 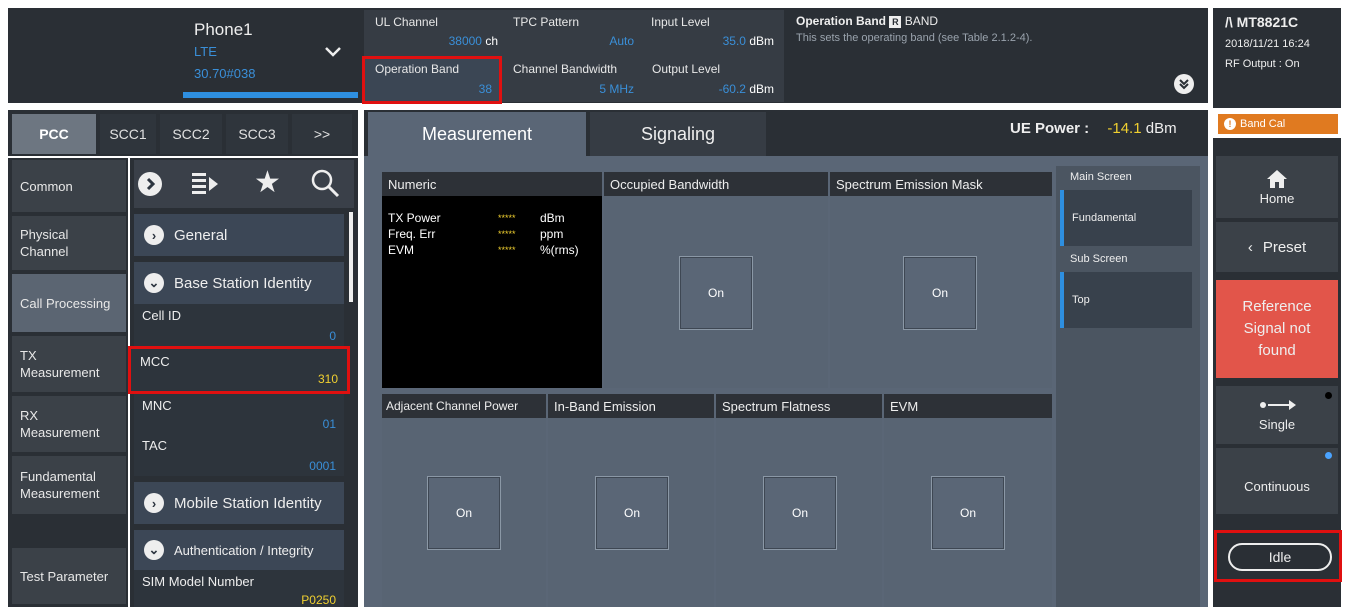 What do you see at coordinates (269, 183) in the screenshot?
I see `star-icon: ★` at bounding box center [269, 183].